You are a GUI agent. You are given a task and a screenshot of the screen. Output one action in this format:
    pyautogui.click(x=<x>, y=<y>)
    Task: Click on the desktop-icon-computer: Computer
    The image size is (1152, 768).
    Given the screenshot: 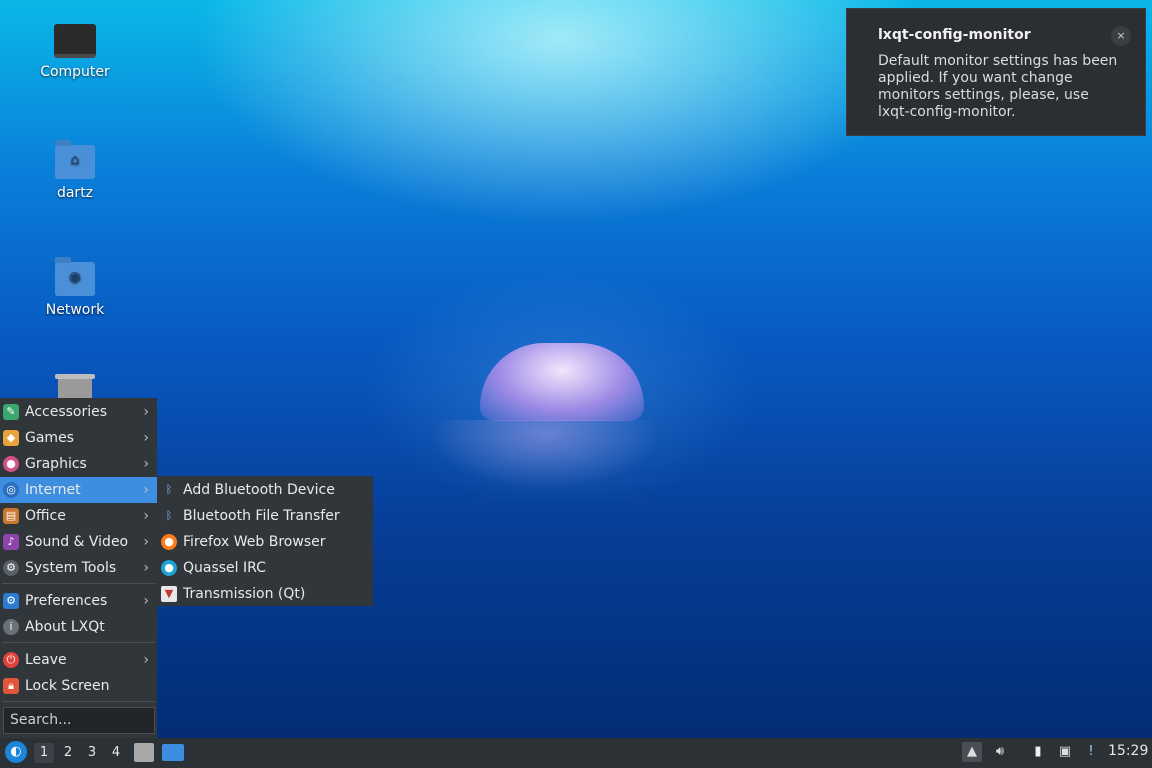 What is the action you would take?
    pyautogui.click(x=75, y=52)
    